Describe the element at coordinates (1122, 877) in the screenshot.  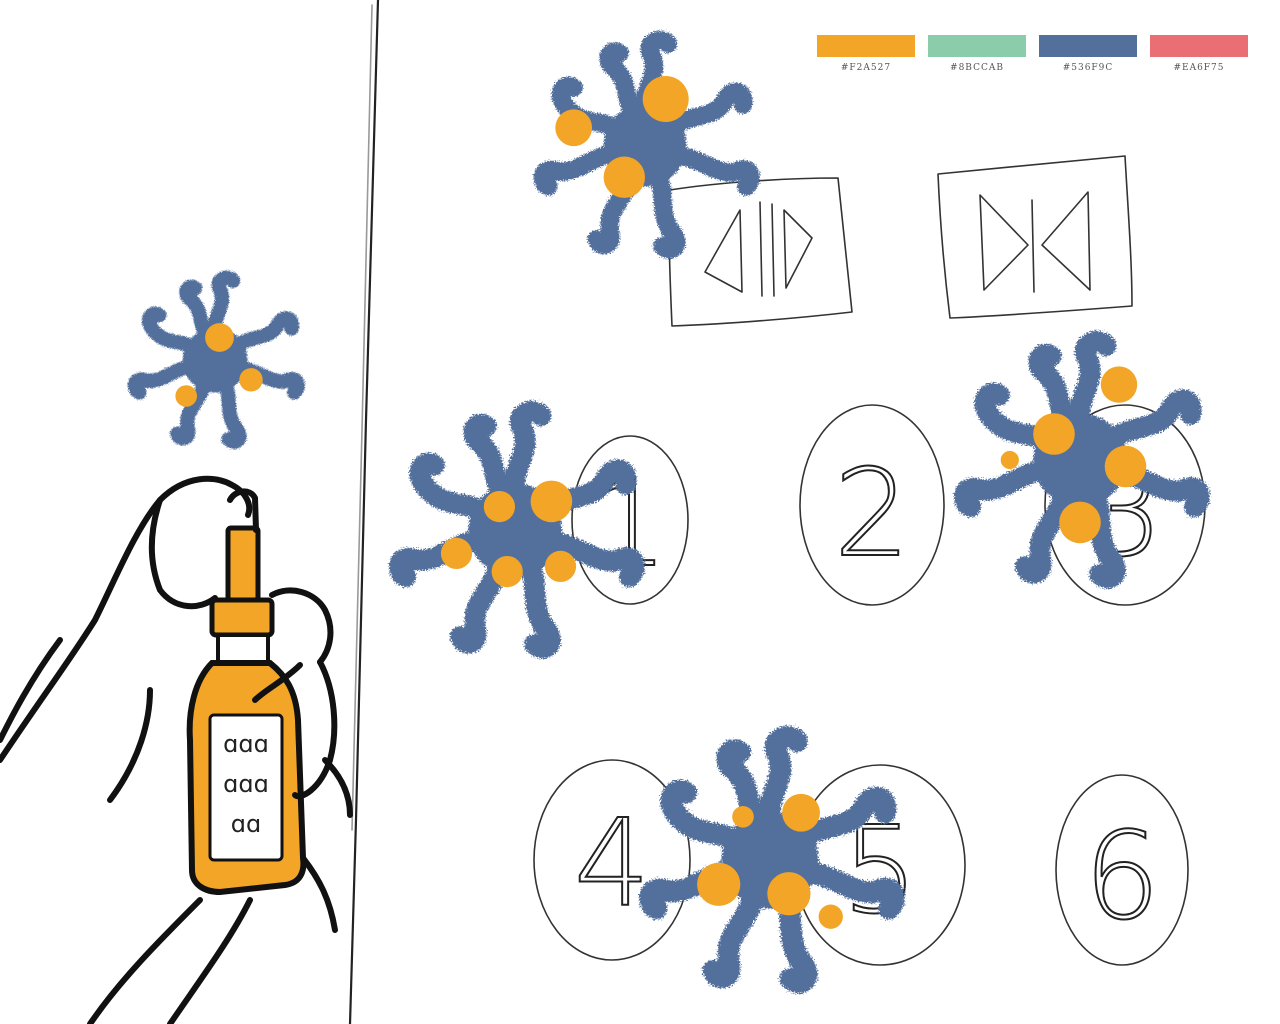
I see `floor-6-label: 6` at that location.